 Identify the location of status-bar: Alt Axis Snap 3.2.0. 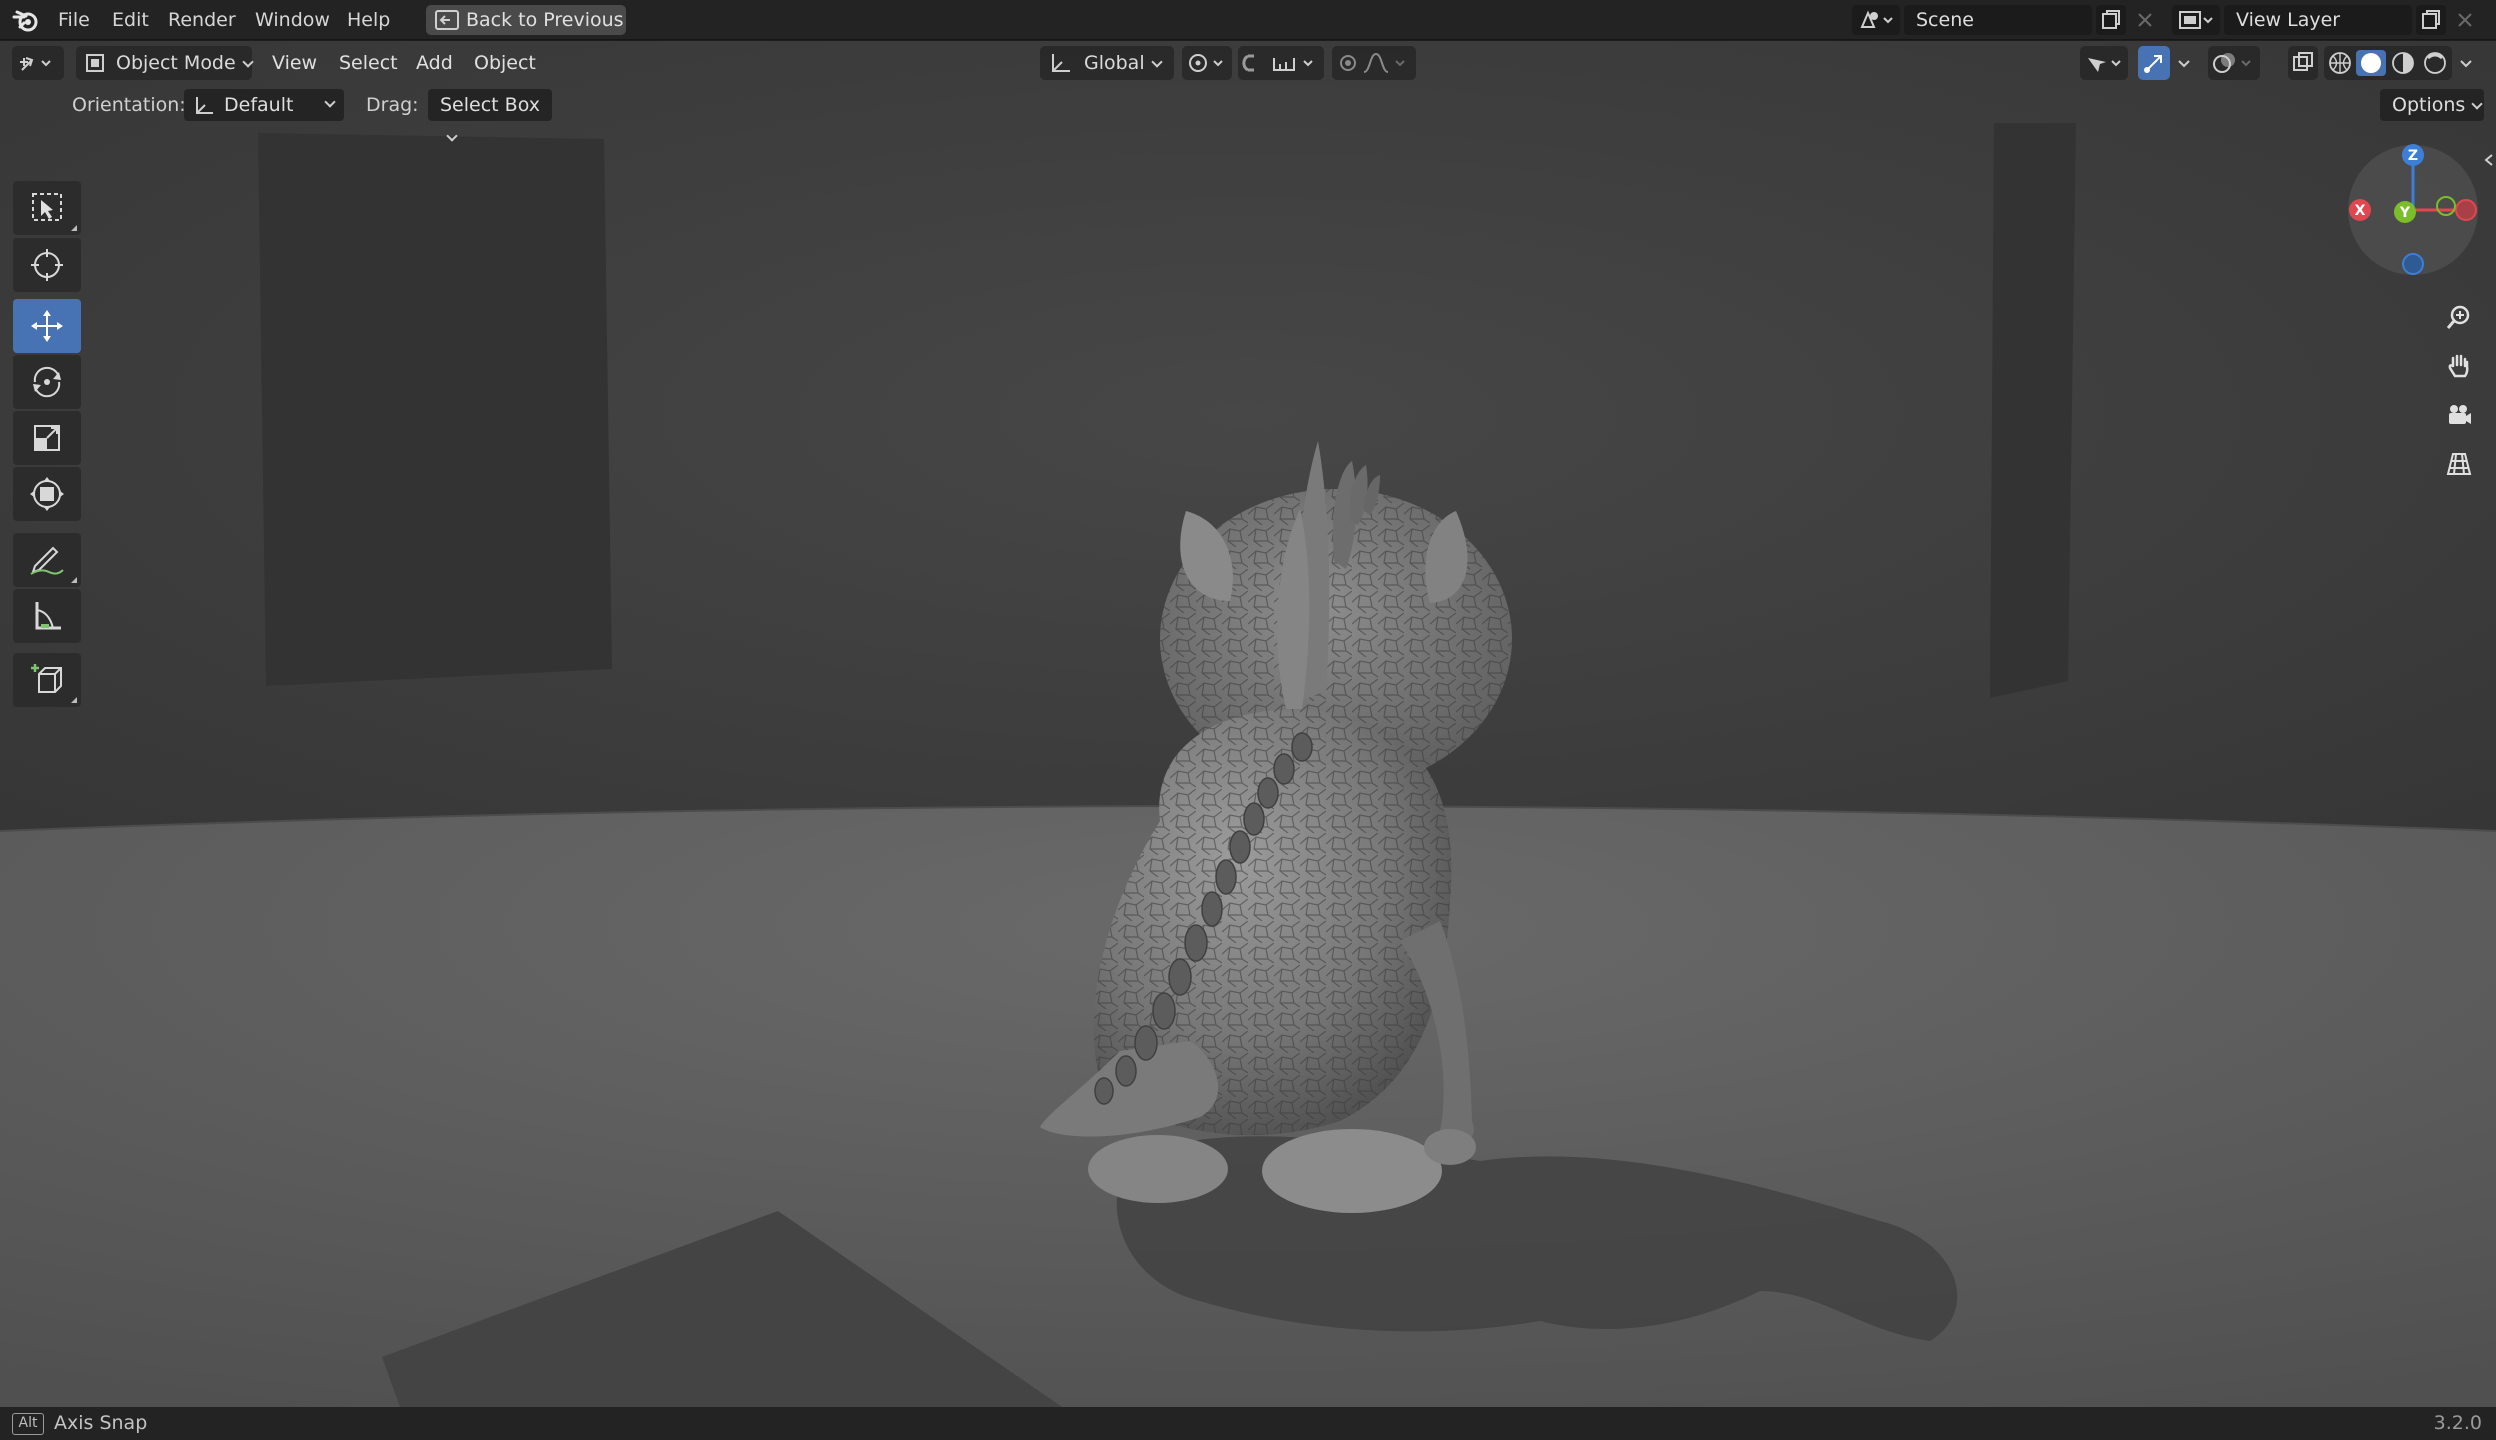
(1248, 1423).